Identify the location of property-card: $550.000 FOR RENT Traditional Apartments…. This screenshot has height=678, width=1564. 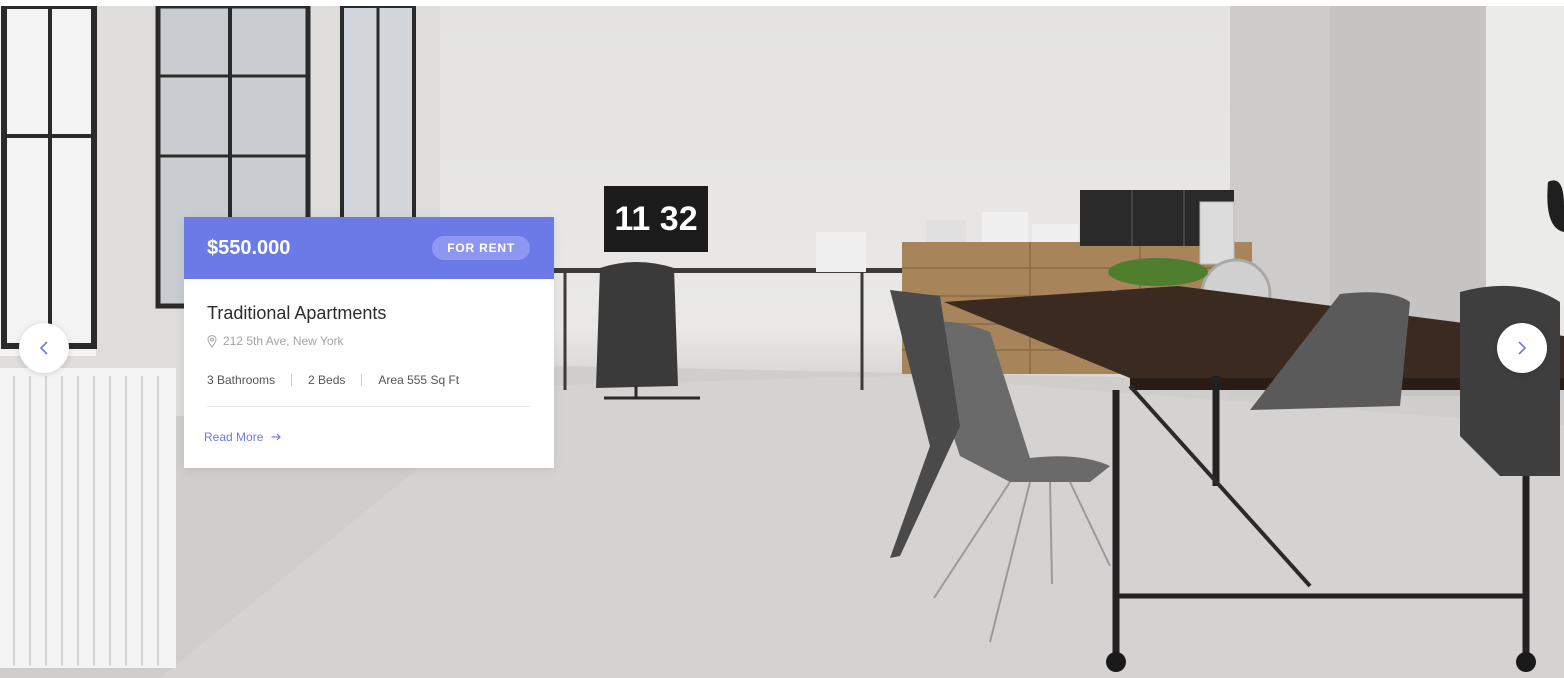
(369, 342).